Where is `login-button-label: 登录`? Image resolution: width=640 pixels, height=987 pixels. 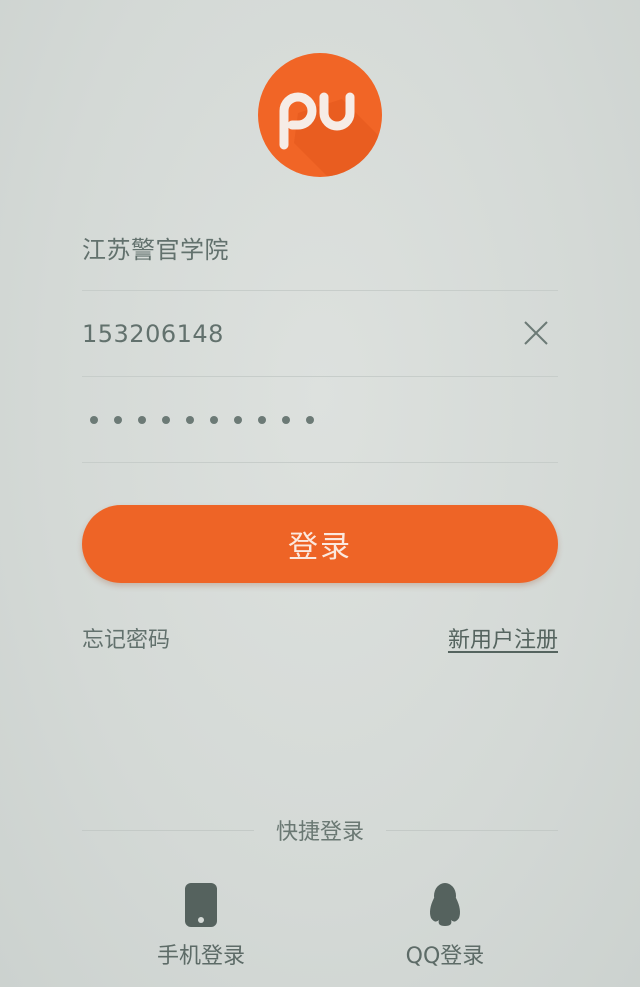
login-button-label: 登录 is located at coordinates (320, 547).